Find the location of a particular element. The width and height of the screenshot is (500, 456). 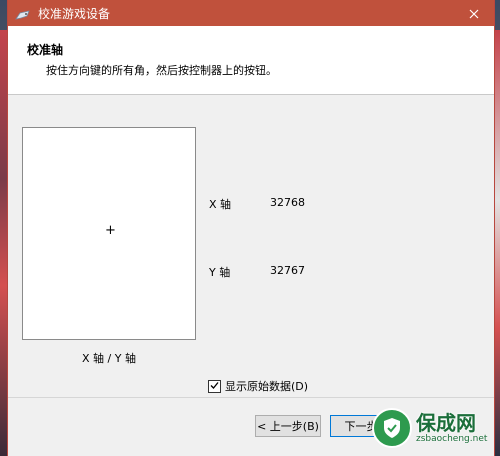

crosshair-marker: + is located at coordinates (110, 230).